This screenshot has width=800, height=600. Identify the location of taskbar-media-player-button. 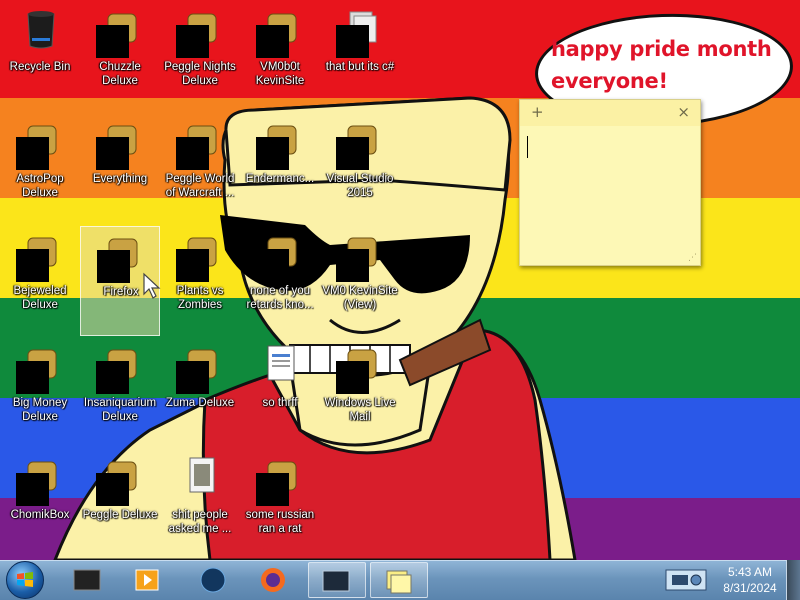
(147, 580).